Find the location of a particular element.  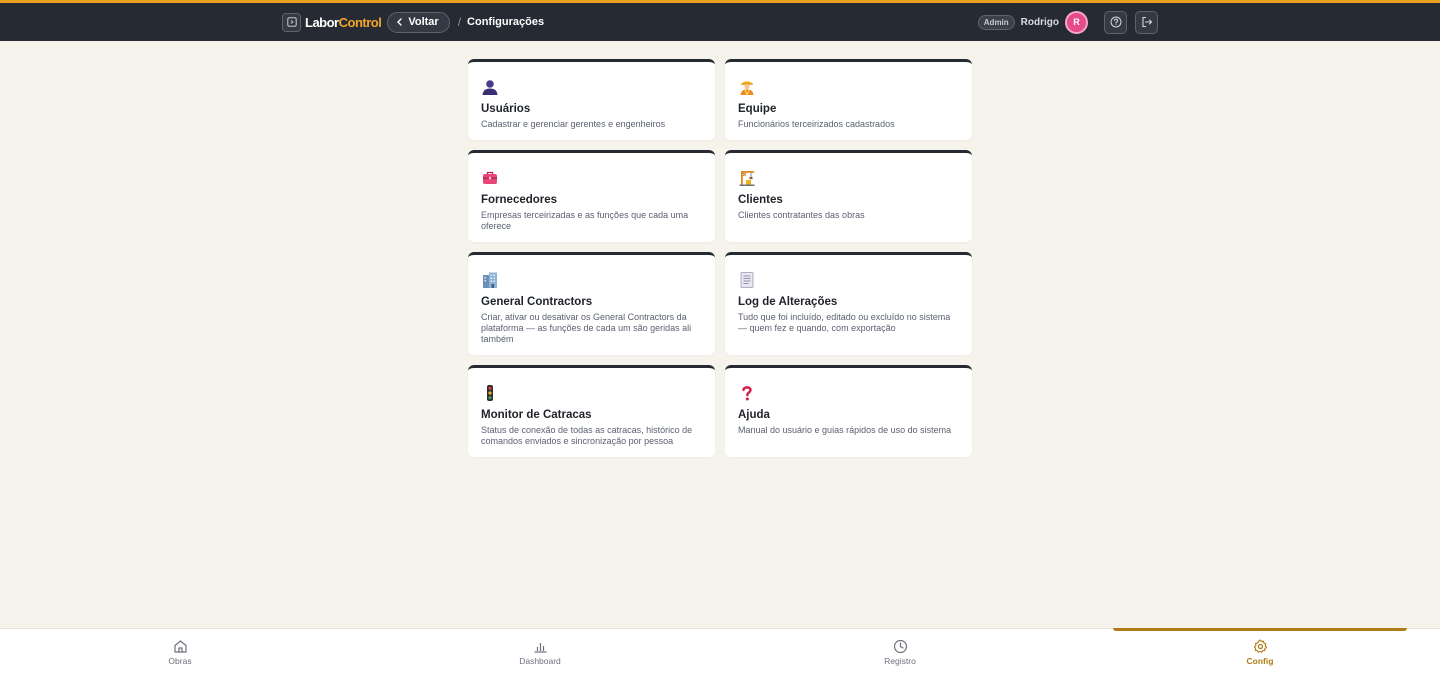

brand-text-labor: Labor is located at coordinates (322, 22).